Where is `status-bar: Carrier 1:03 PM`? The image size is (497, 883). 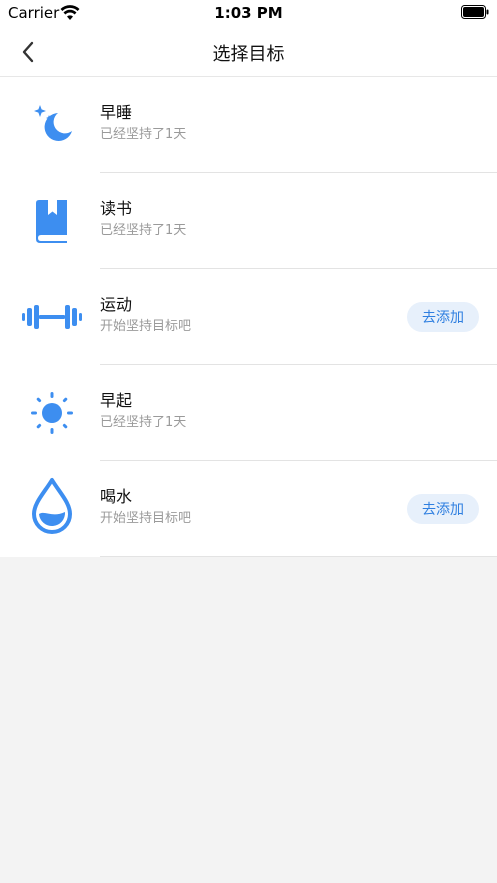
status-bar: Carrier 1:03 PM is located at coordinates (248, 14).